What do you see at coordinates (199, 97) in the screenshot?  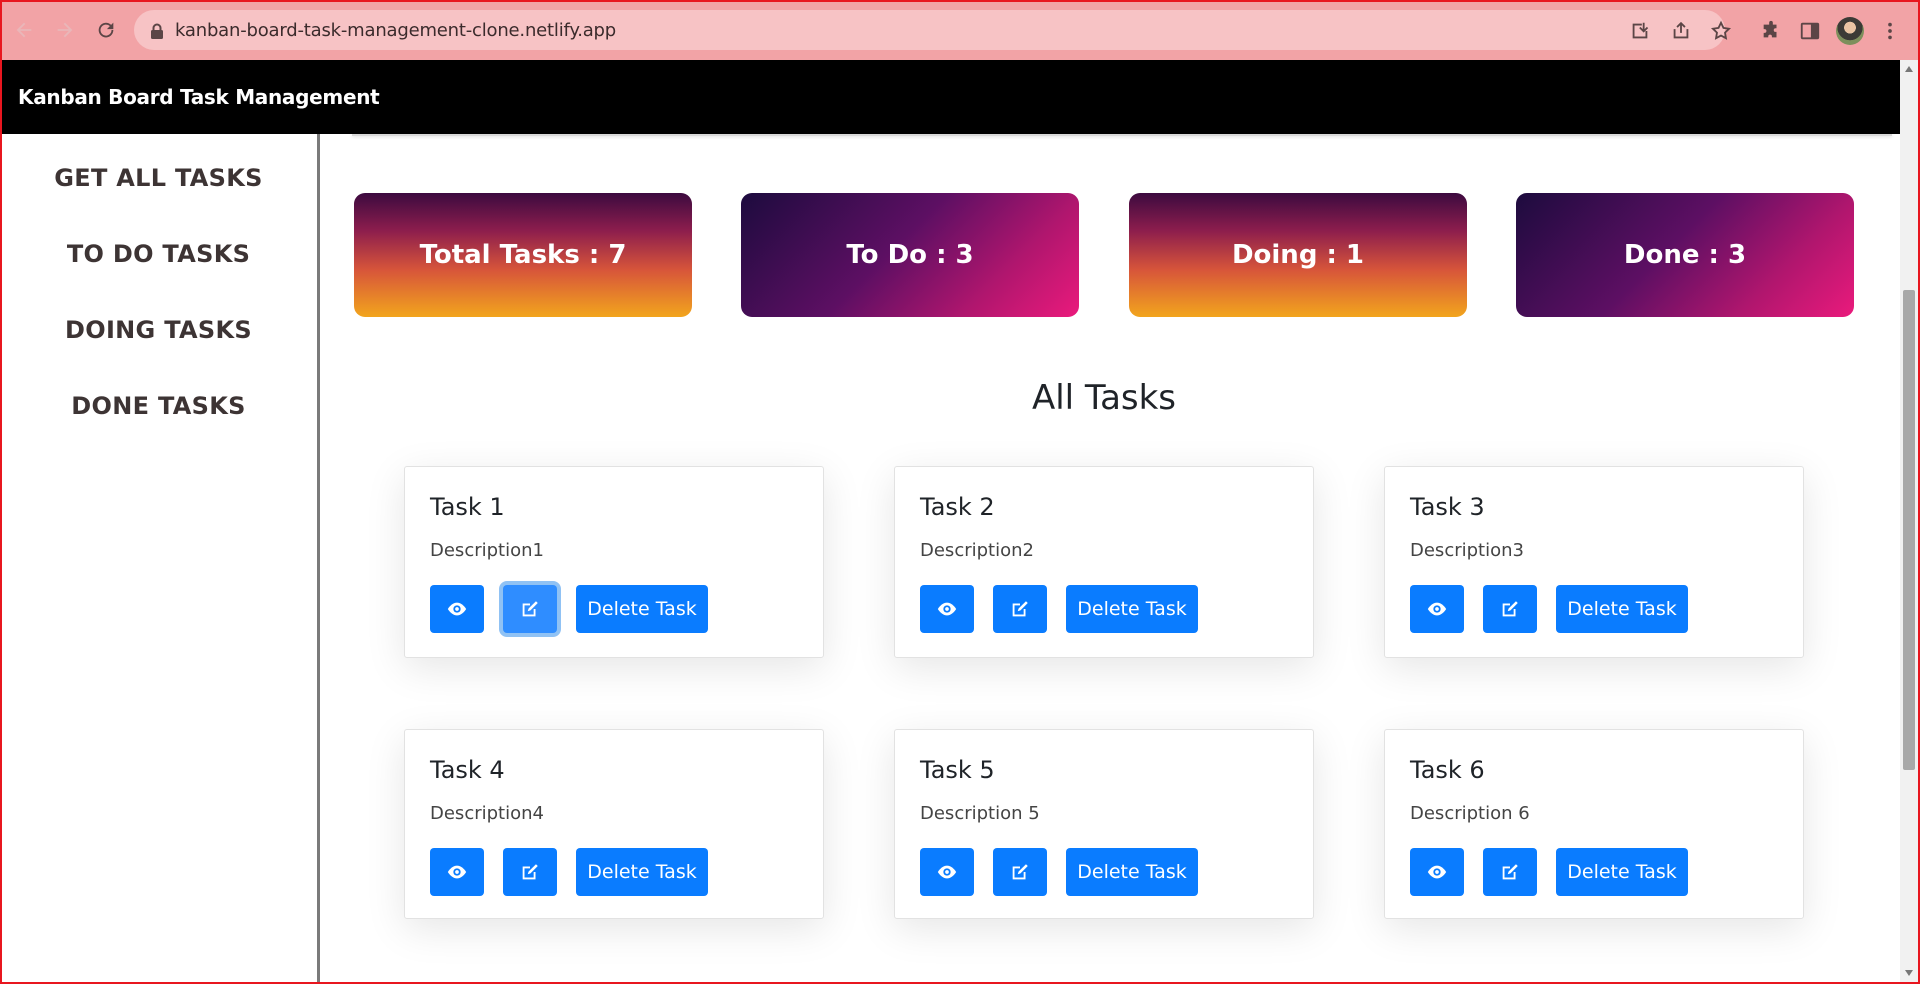 I see `brand-title: Kanban Board Task Management` at bounding box center [199, 97].